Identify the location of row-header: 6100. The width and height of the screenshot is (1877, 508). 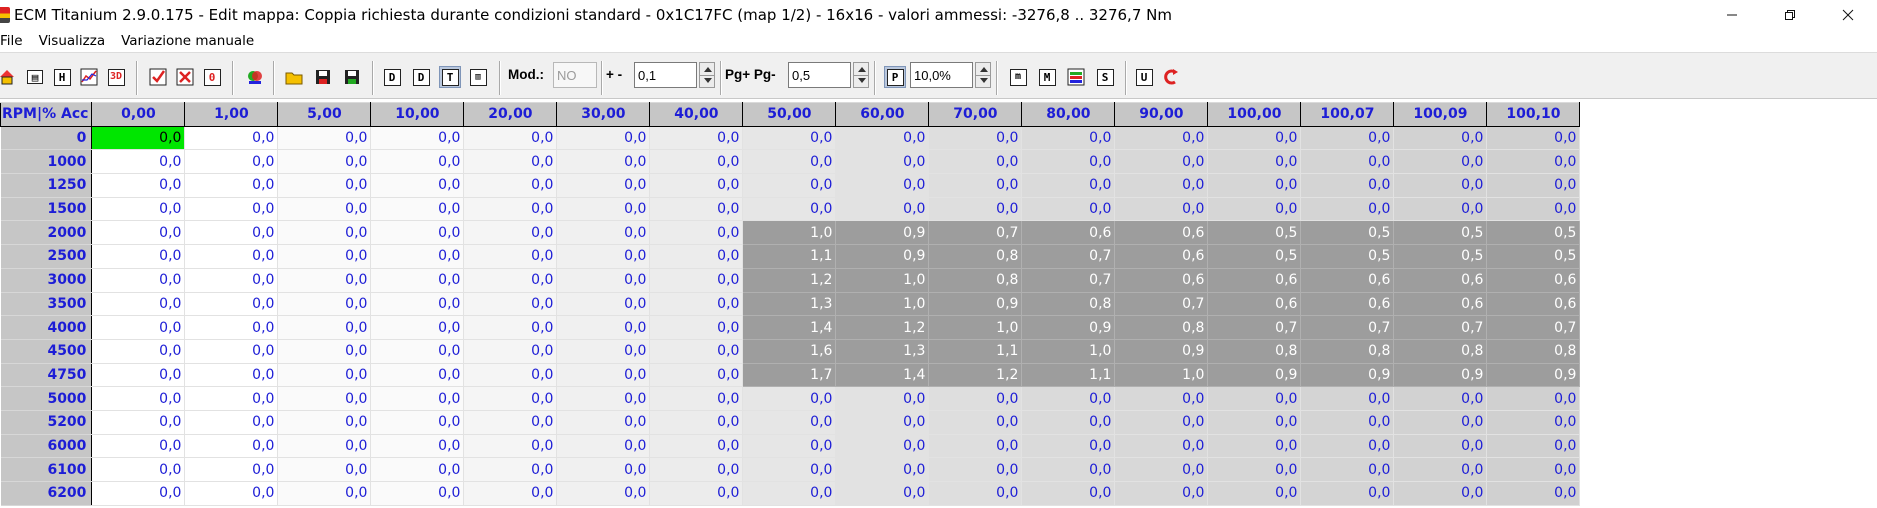
(46, 469).